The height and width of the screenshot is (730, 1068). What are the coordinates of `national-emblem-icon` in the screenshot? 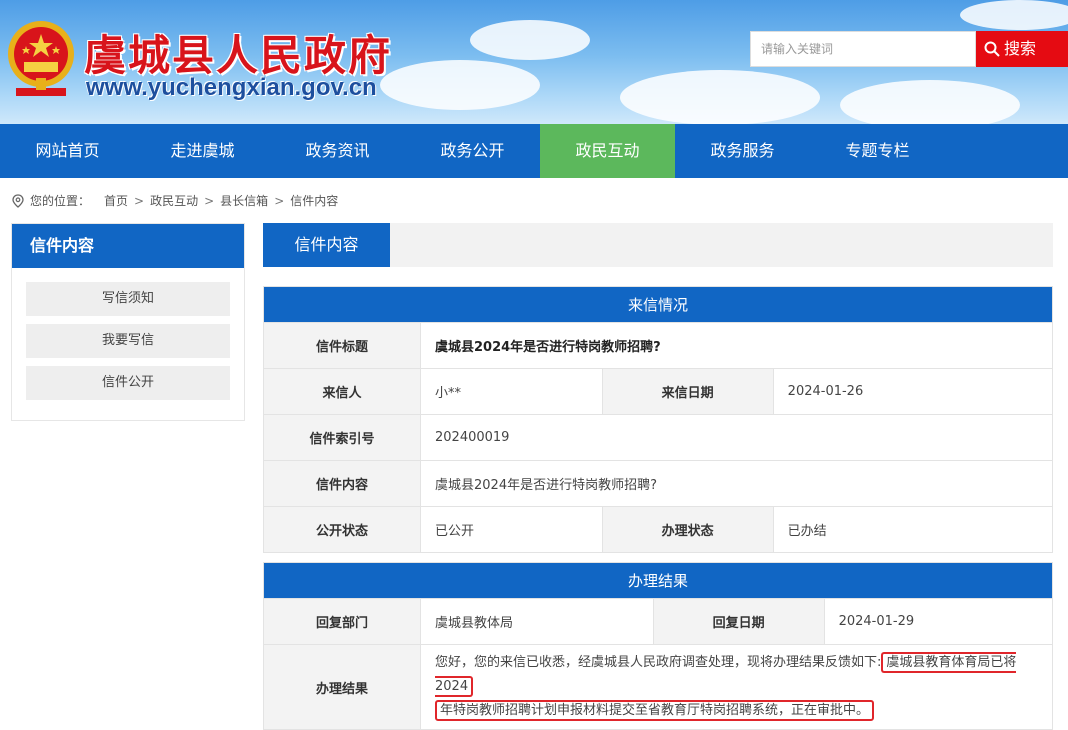 It's located at (41, 58).